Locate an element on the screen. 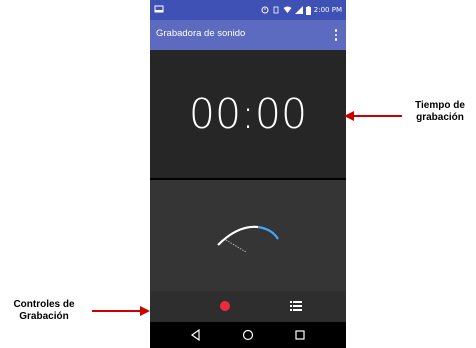 The height and width of the screenshot is (348, 476). timer-annotation-arrow is located at coordinates (373, 116).